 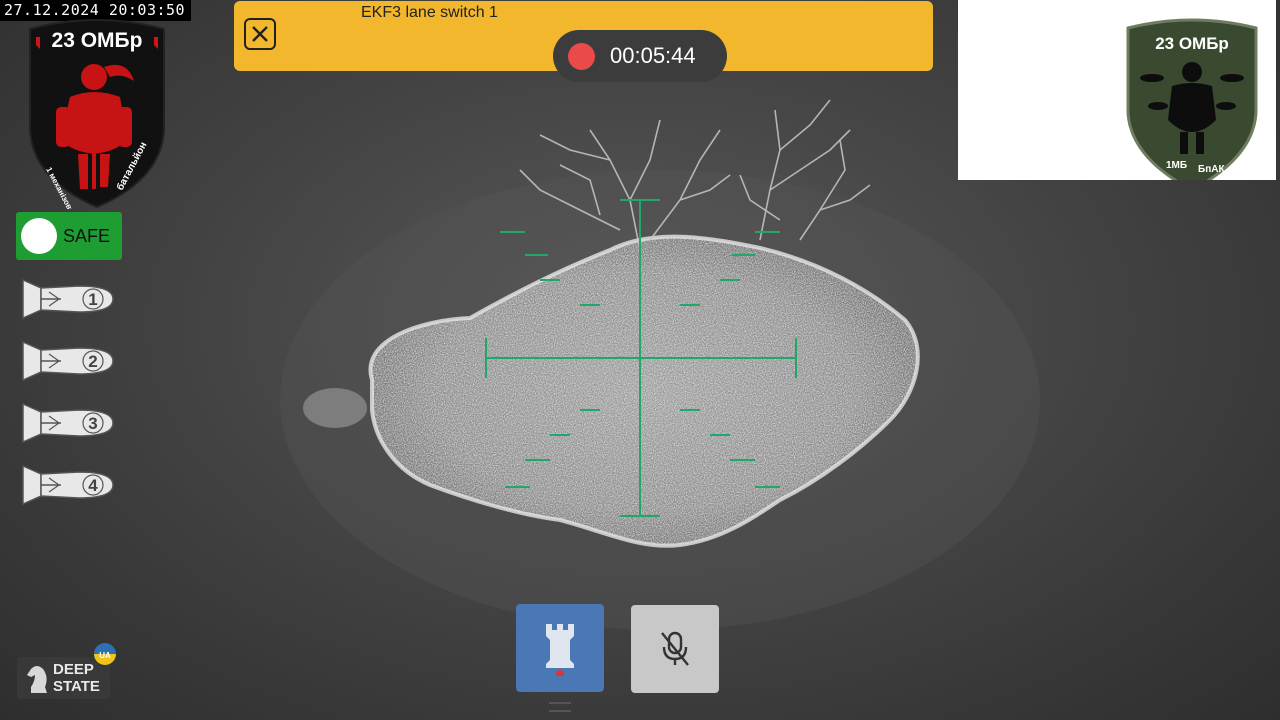 I want to click on toggle-knob, so click(x=39, y=236).